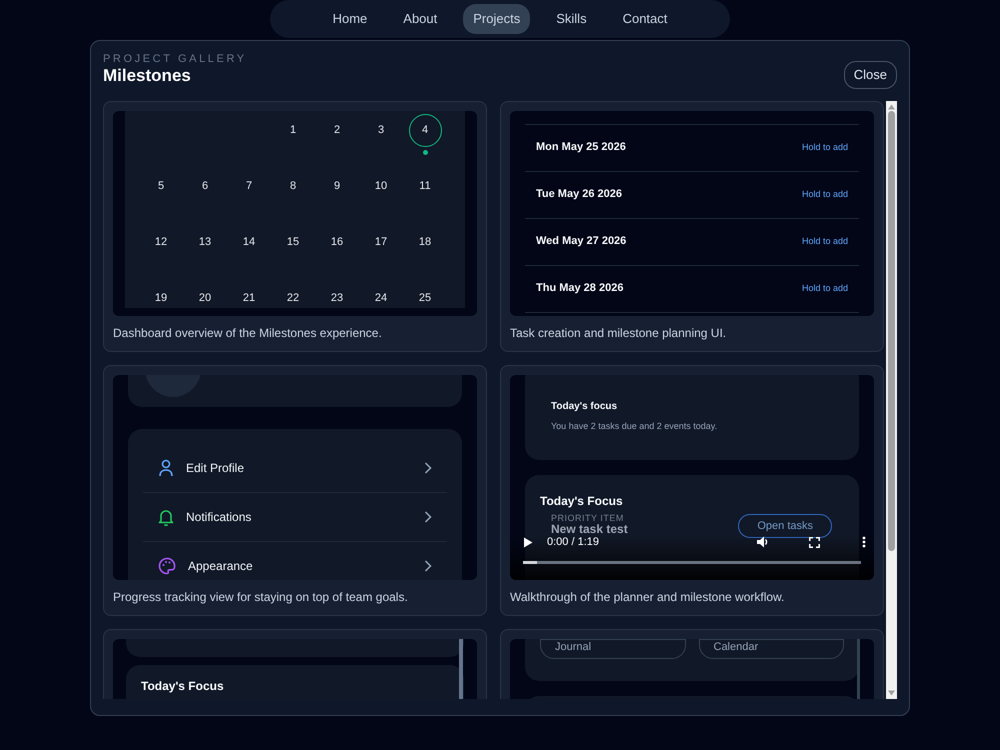 This screenshot has height=750, width=1000. What do you see at coordinates (183, 686) in the screenshot?
I see `focus-title: Today's Focus` at bounding box center [183, 686].